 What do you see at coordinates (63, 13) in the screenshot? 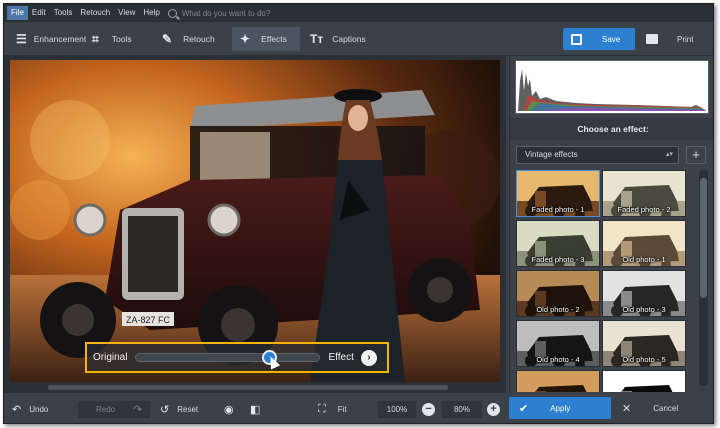
I see `menu-tools: Tools` at bounding box center [63, 13].